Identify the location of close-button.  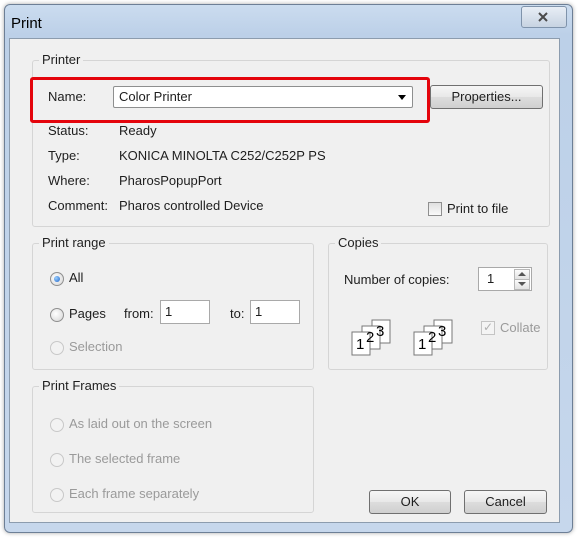
(544, 17).